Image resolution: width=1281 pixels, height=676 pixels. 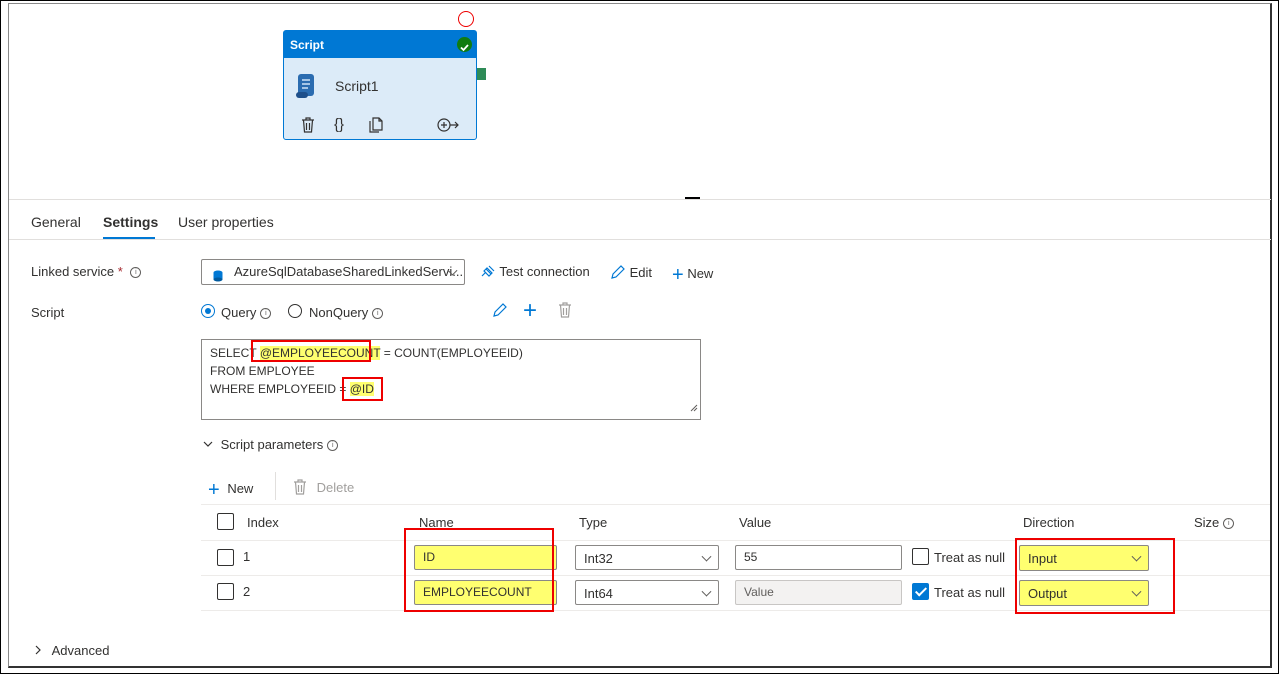 What do you see at coordinates (357, 86) in the screenshot?
I see `activity-name: Script1` at bounding box center [357, 86].